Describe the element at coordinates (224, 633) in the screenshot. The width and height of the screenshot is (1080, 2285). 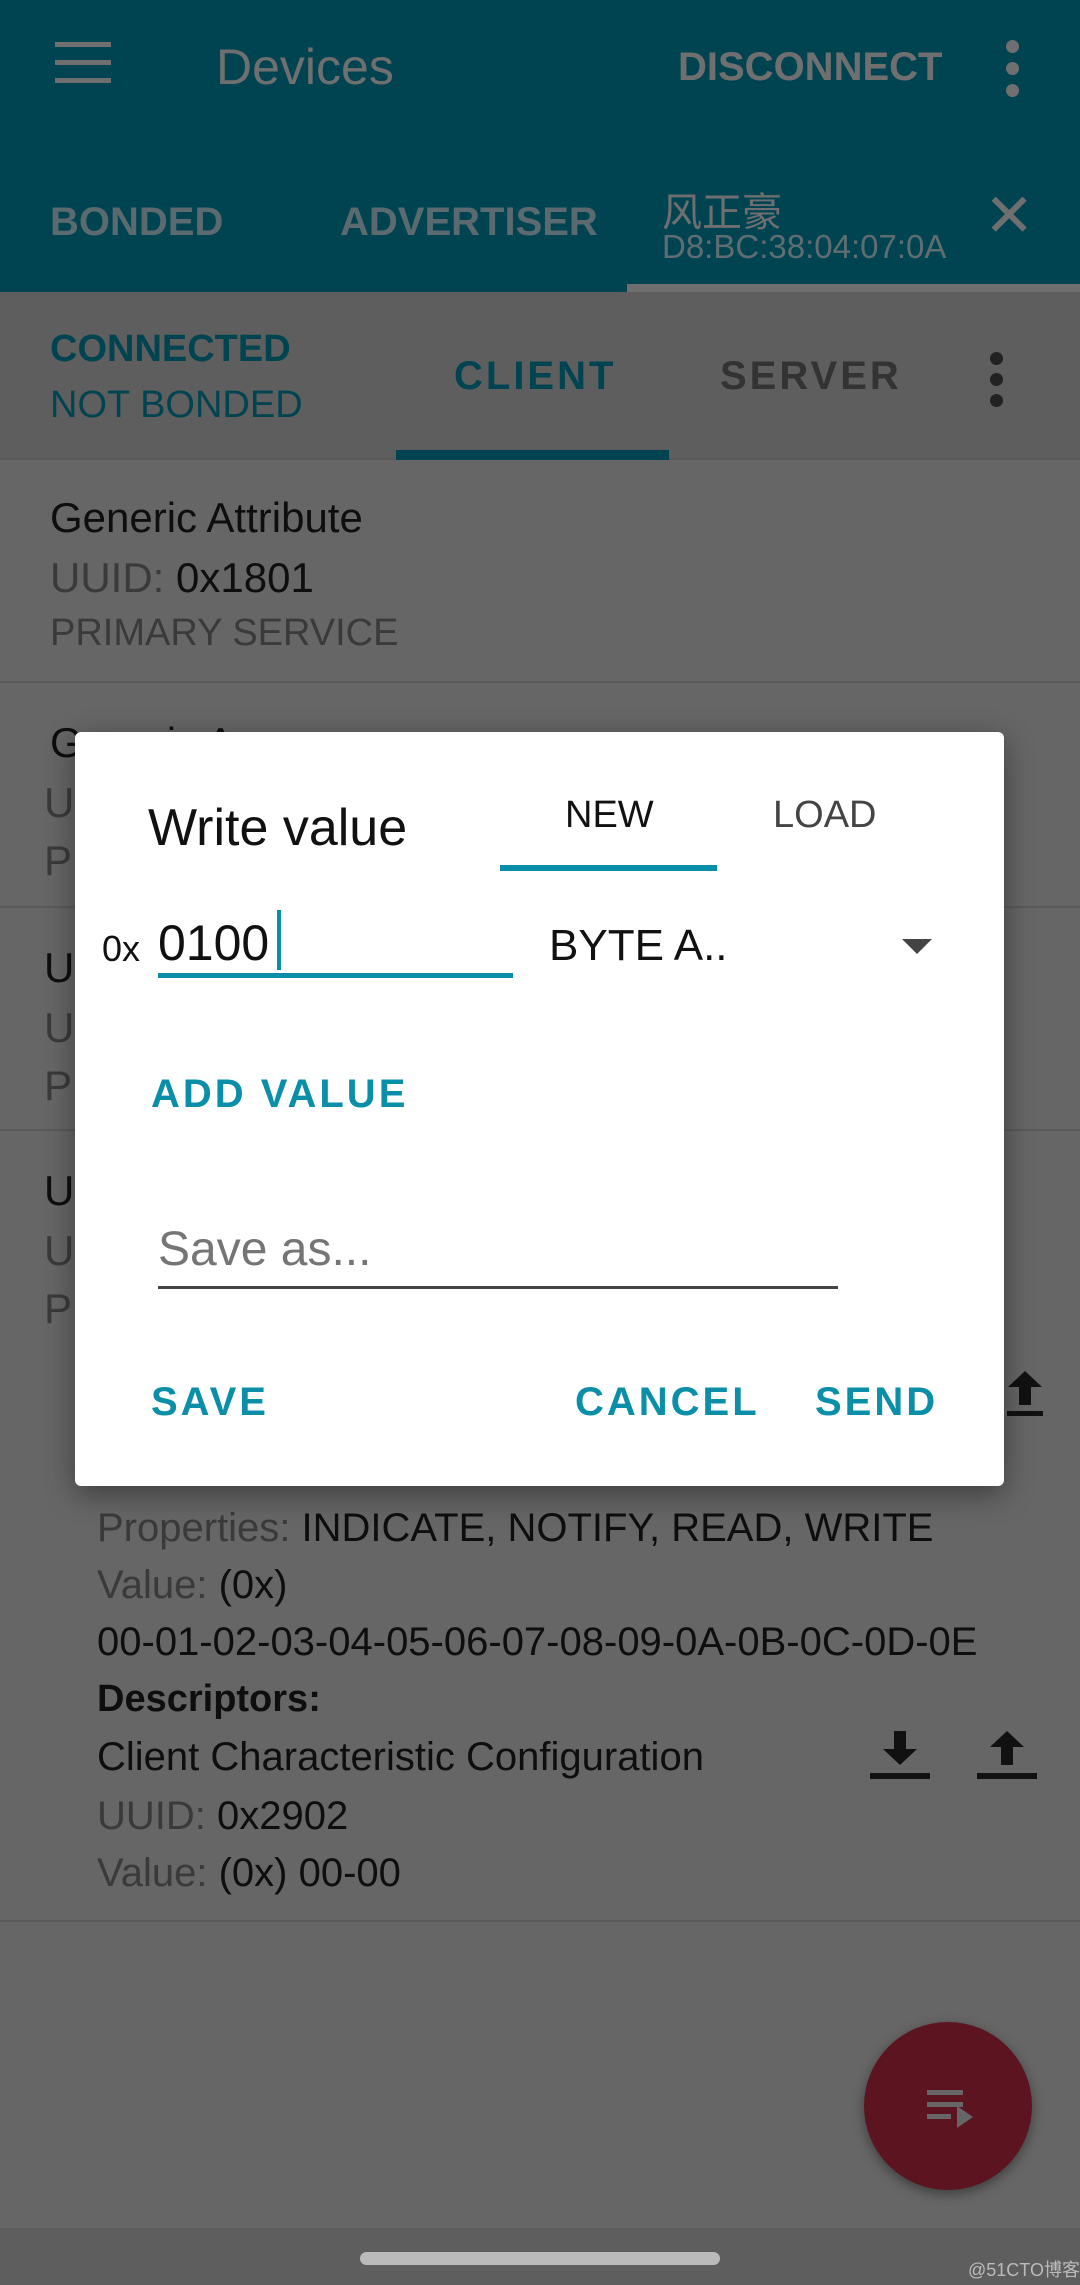
I see `service-type: PRIMARY SERVICE` at that location.